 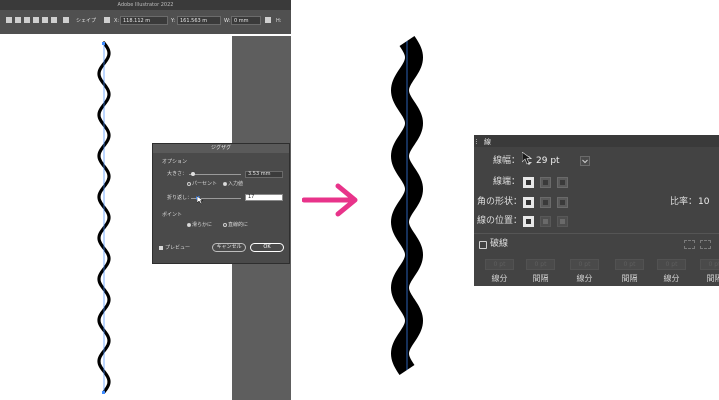 What do you see at coordinates (205, 184) in the screenshot?
I see `relative-label: パーセント` at bounding box center [205, 184].